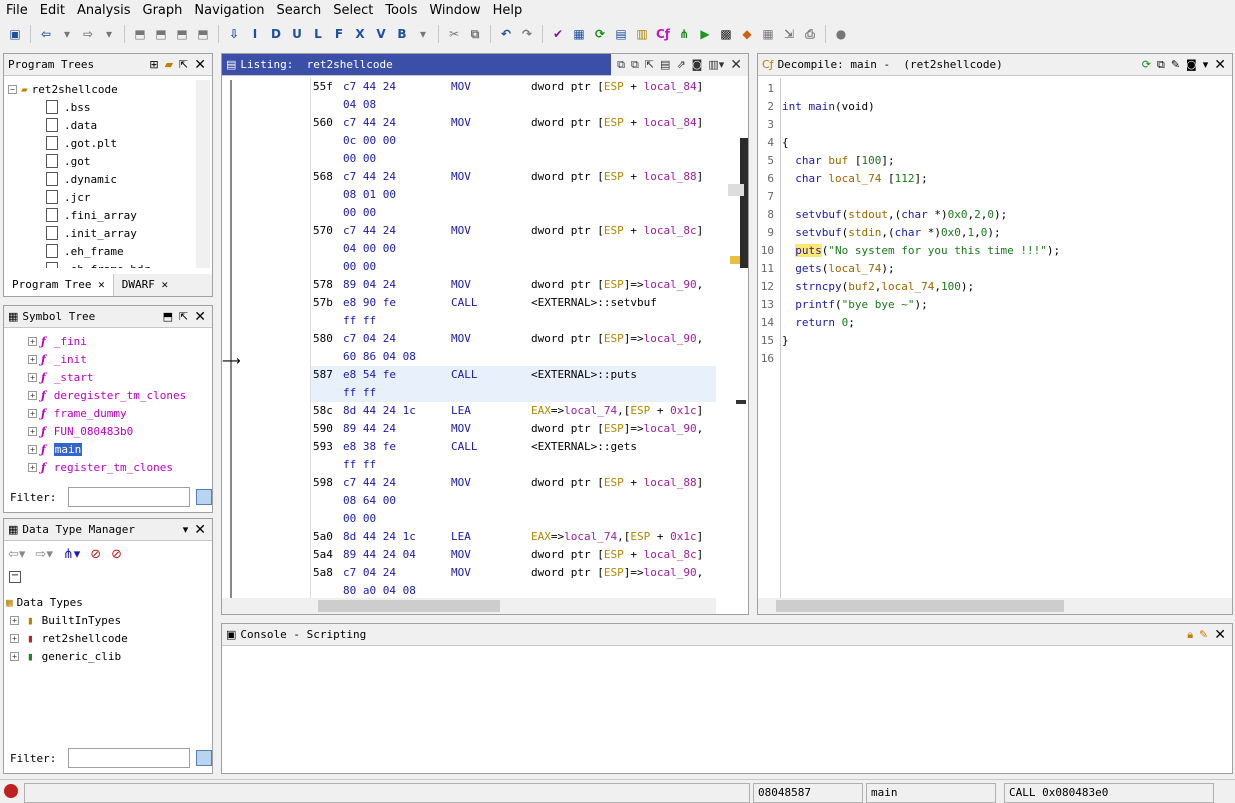 This screenshot has height=803, width=1235. I want to click on listing-row: 590 89 44 24 MOV dword ptr [ESP]=>local_90,, so click(513, 429).